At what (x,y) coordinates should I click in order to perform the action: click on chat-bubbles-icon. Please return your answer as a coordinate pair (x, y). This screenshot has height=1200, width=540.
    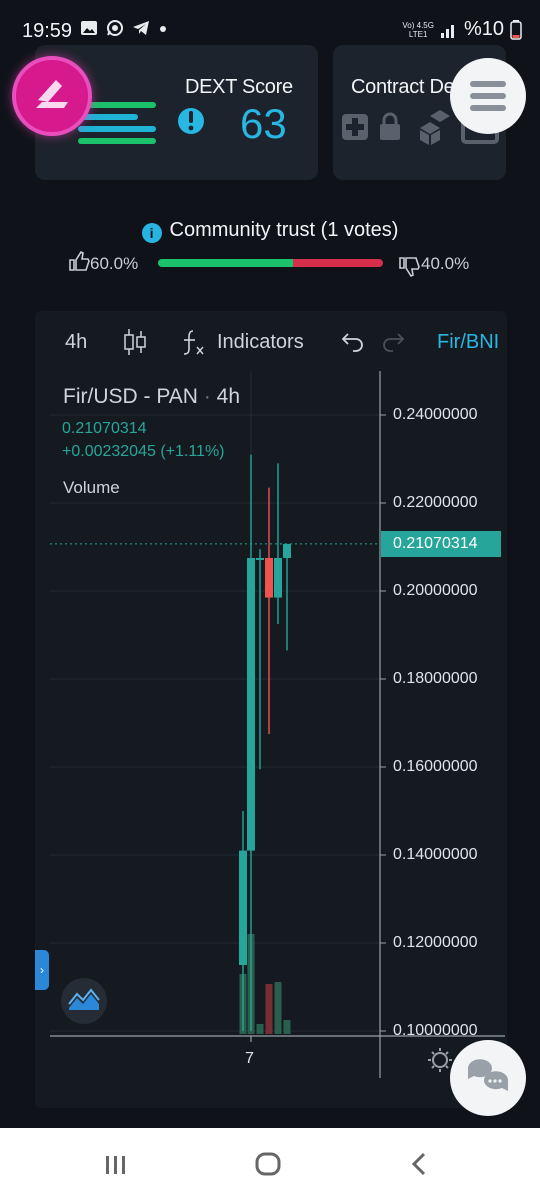
    Looking at the image, I should click on (488, 1075).